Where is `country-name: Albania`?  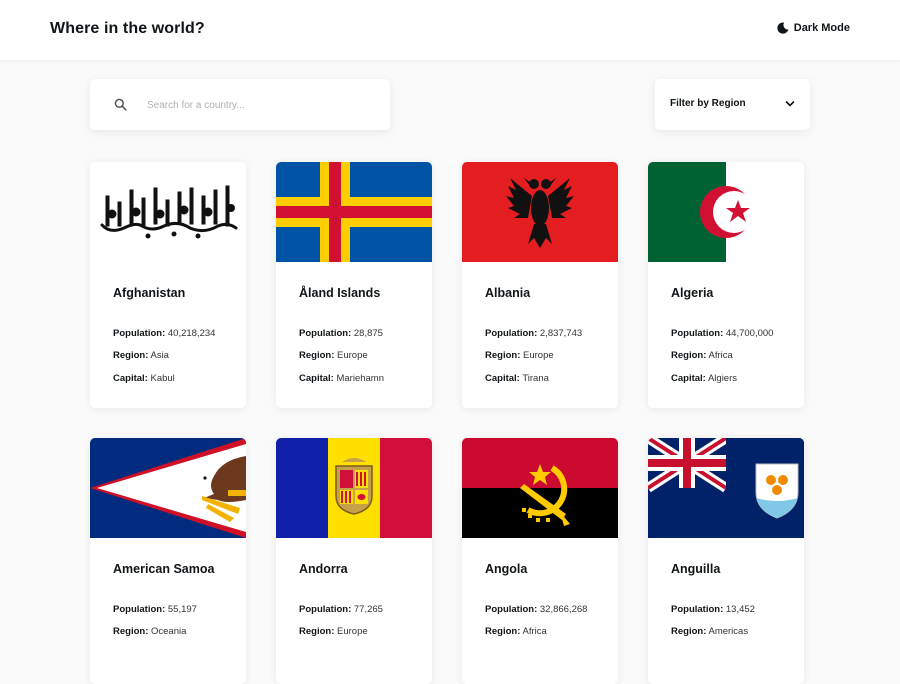
country-name: Albania is located at coordinates (508, 293).